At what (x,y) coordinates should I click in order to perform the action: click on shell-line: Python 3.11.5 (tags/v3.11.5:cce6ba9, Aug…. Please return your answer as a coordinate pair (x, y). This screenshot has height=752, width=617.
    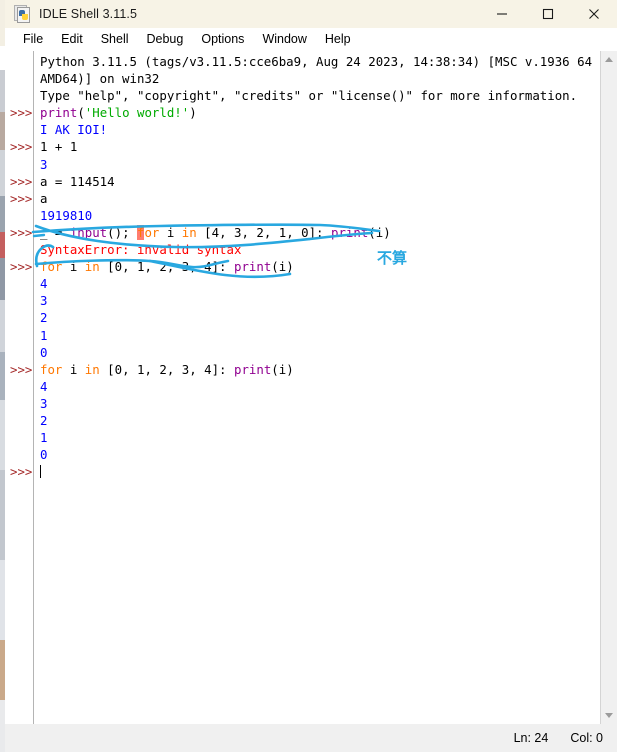
    Looking at the image, I should click on (320, 61).